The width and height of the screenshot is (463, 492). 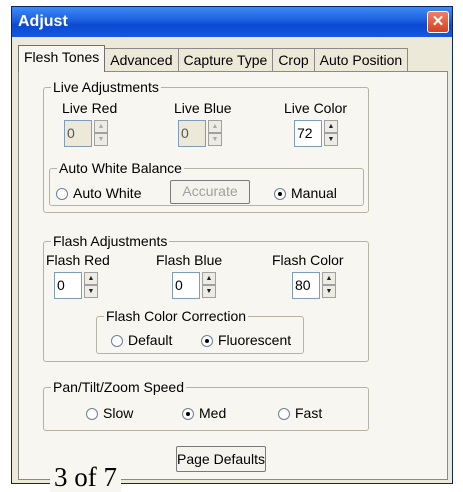 I want to click on auto-white-balance-legend: Auto White Balance, so click(x=120, y=168).